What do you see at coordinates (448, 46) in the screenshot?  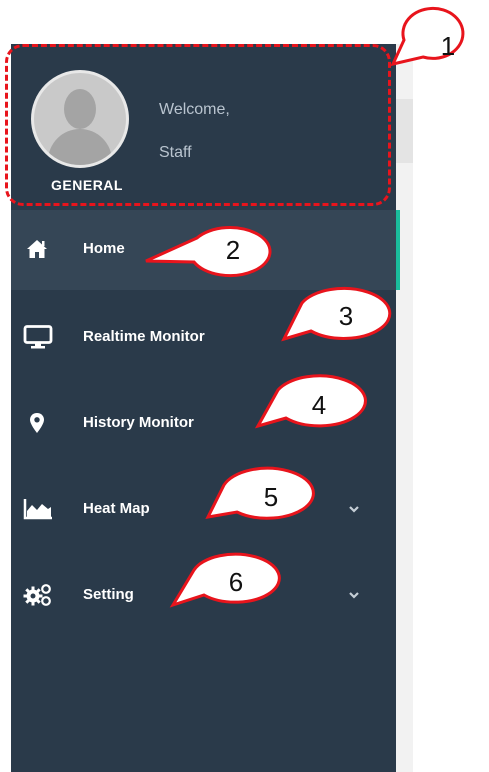 I see `callout-number-1: 1` at bounding box center [448, 46].